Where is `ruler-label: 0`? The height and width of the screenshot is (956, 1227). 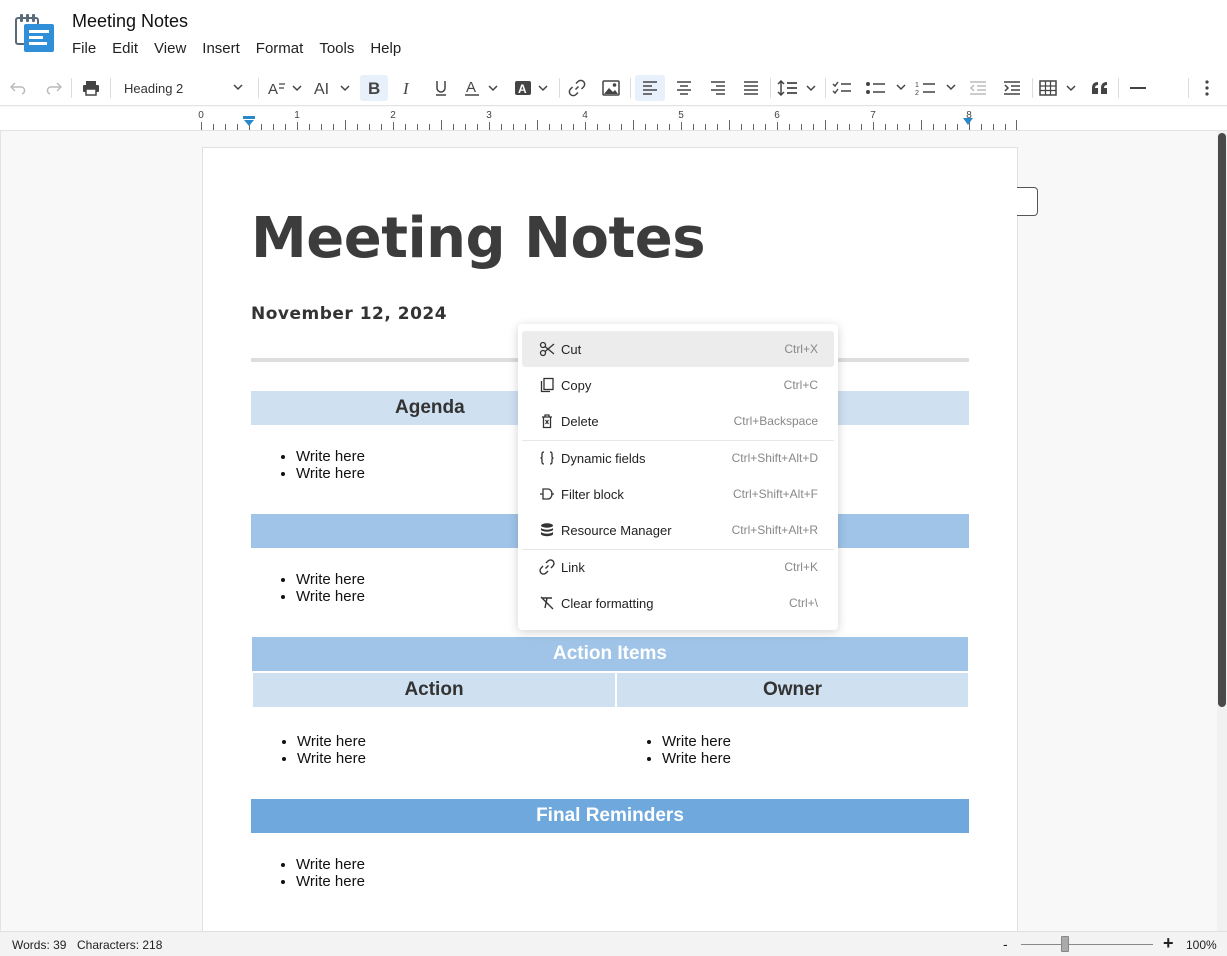
ruler-label: 0 is located at coordinates (201, 115).